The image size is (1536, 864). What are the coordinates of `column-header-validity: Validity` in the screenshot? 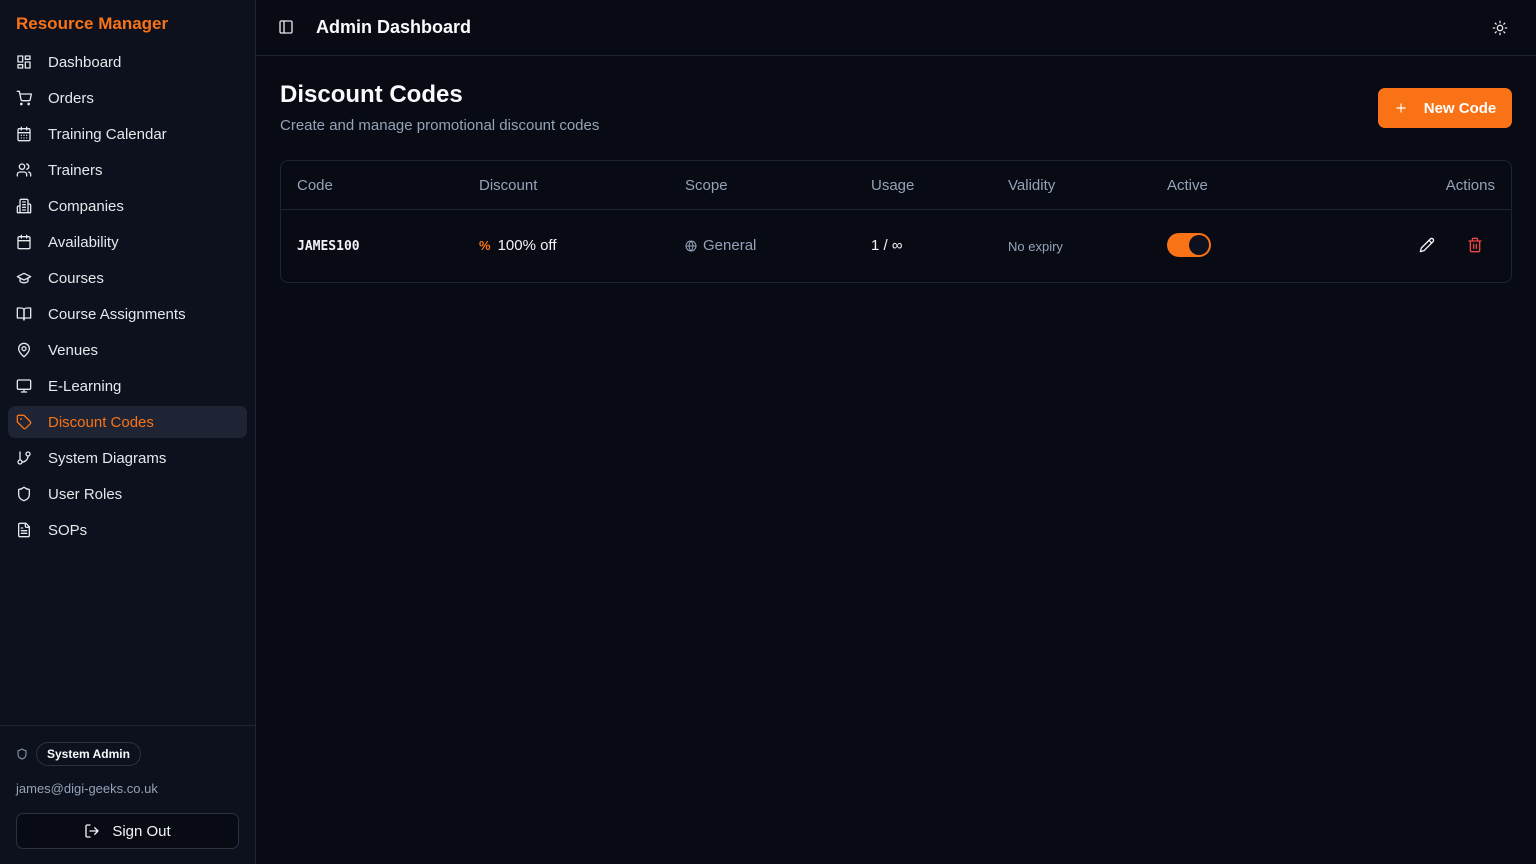 It's located at (1031, 185).